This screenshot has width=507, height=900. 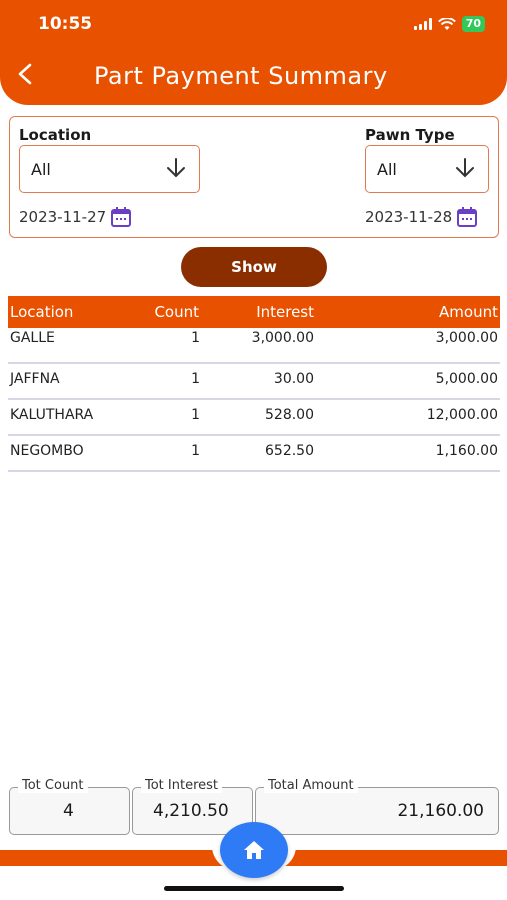 What do you see at coordinates (254, 418) in the screenshot?
I see `table-row: KALUTHARA 1 528.00 12,000.00` at bounding box center [254, 418].